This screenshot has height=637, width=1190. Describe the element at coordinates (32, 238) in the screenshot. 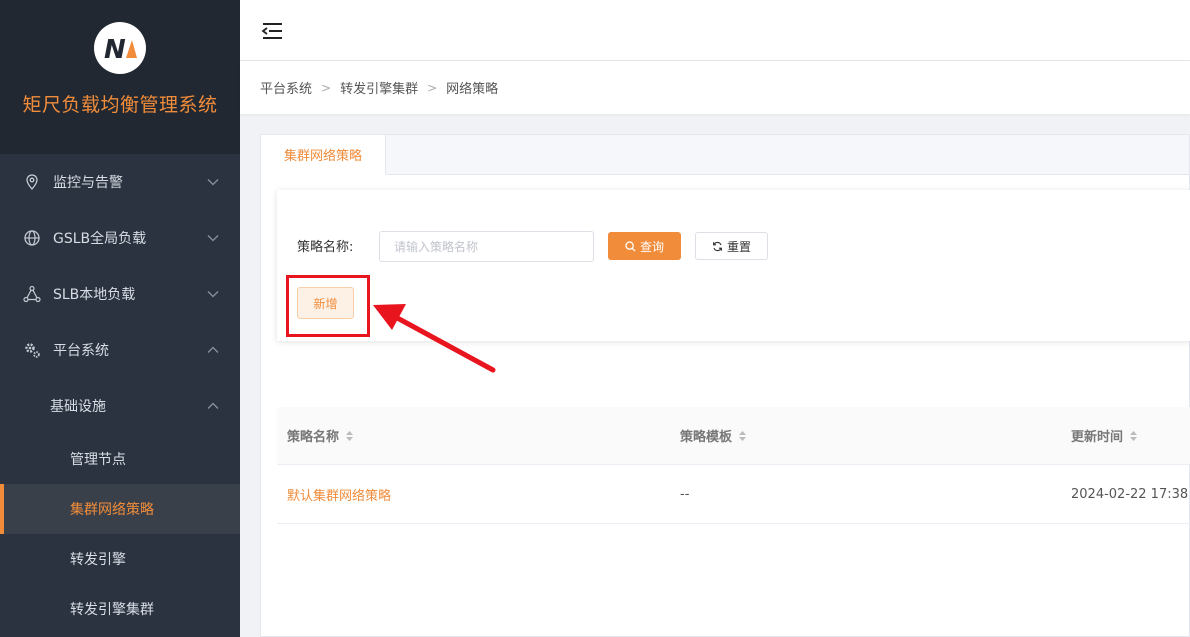

I see `globe-icon` at that location.